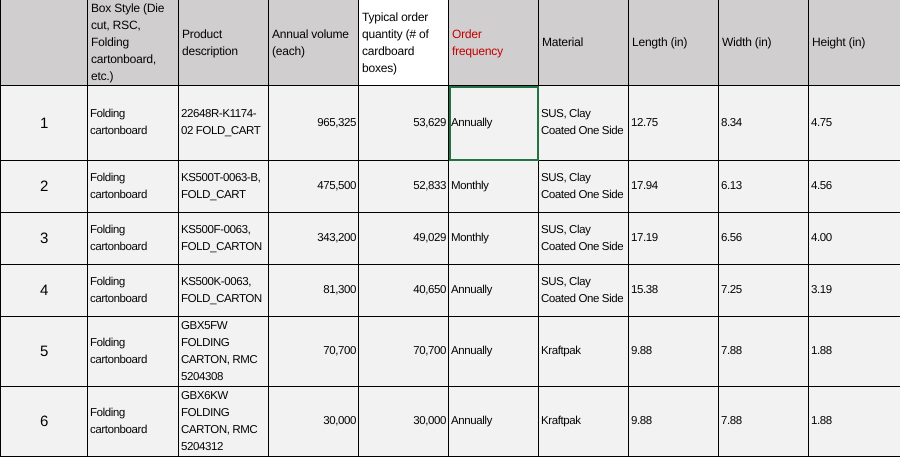  I want to click on table-cell: KS500F-0063, FOLD_CARTON, so click(224, 239).